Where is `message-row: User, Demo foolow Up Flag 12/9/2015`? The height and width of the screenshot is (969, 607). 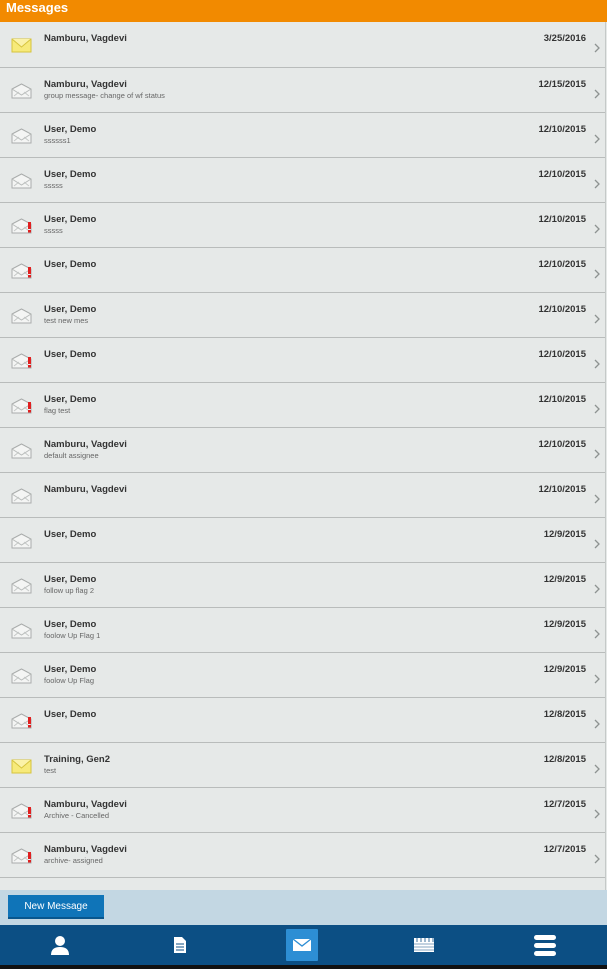 message-row: User, Demo foolow Up Flag 12/9/2015 is located at coordinates (302, 675).